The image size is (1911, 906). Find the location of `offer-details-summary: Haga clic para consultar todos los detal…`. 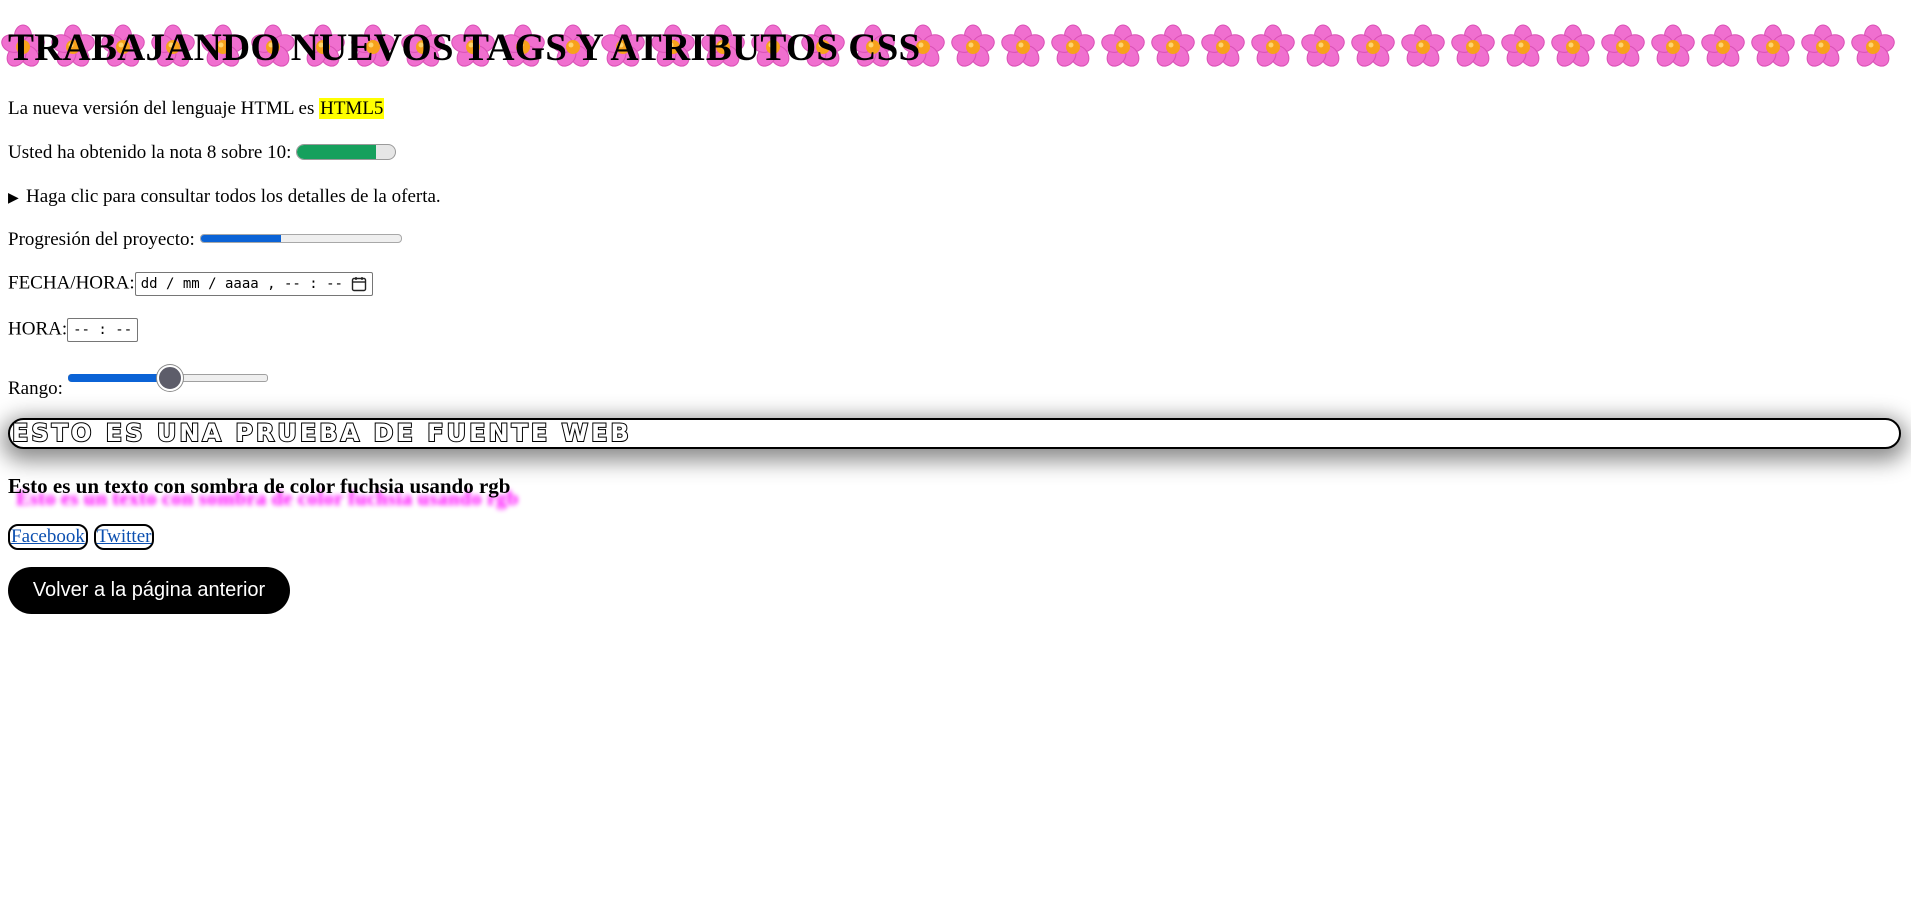

offer-details-summary: Haga clic para consultar todos los detal… is located at coordinates (233, 196).